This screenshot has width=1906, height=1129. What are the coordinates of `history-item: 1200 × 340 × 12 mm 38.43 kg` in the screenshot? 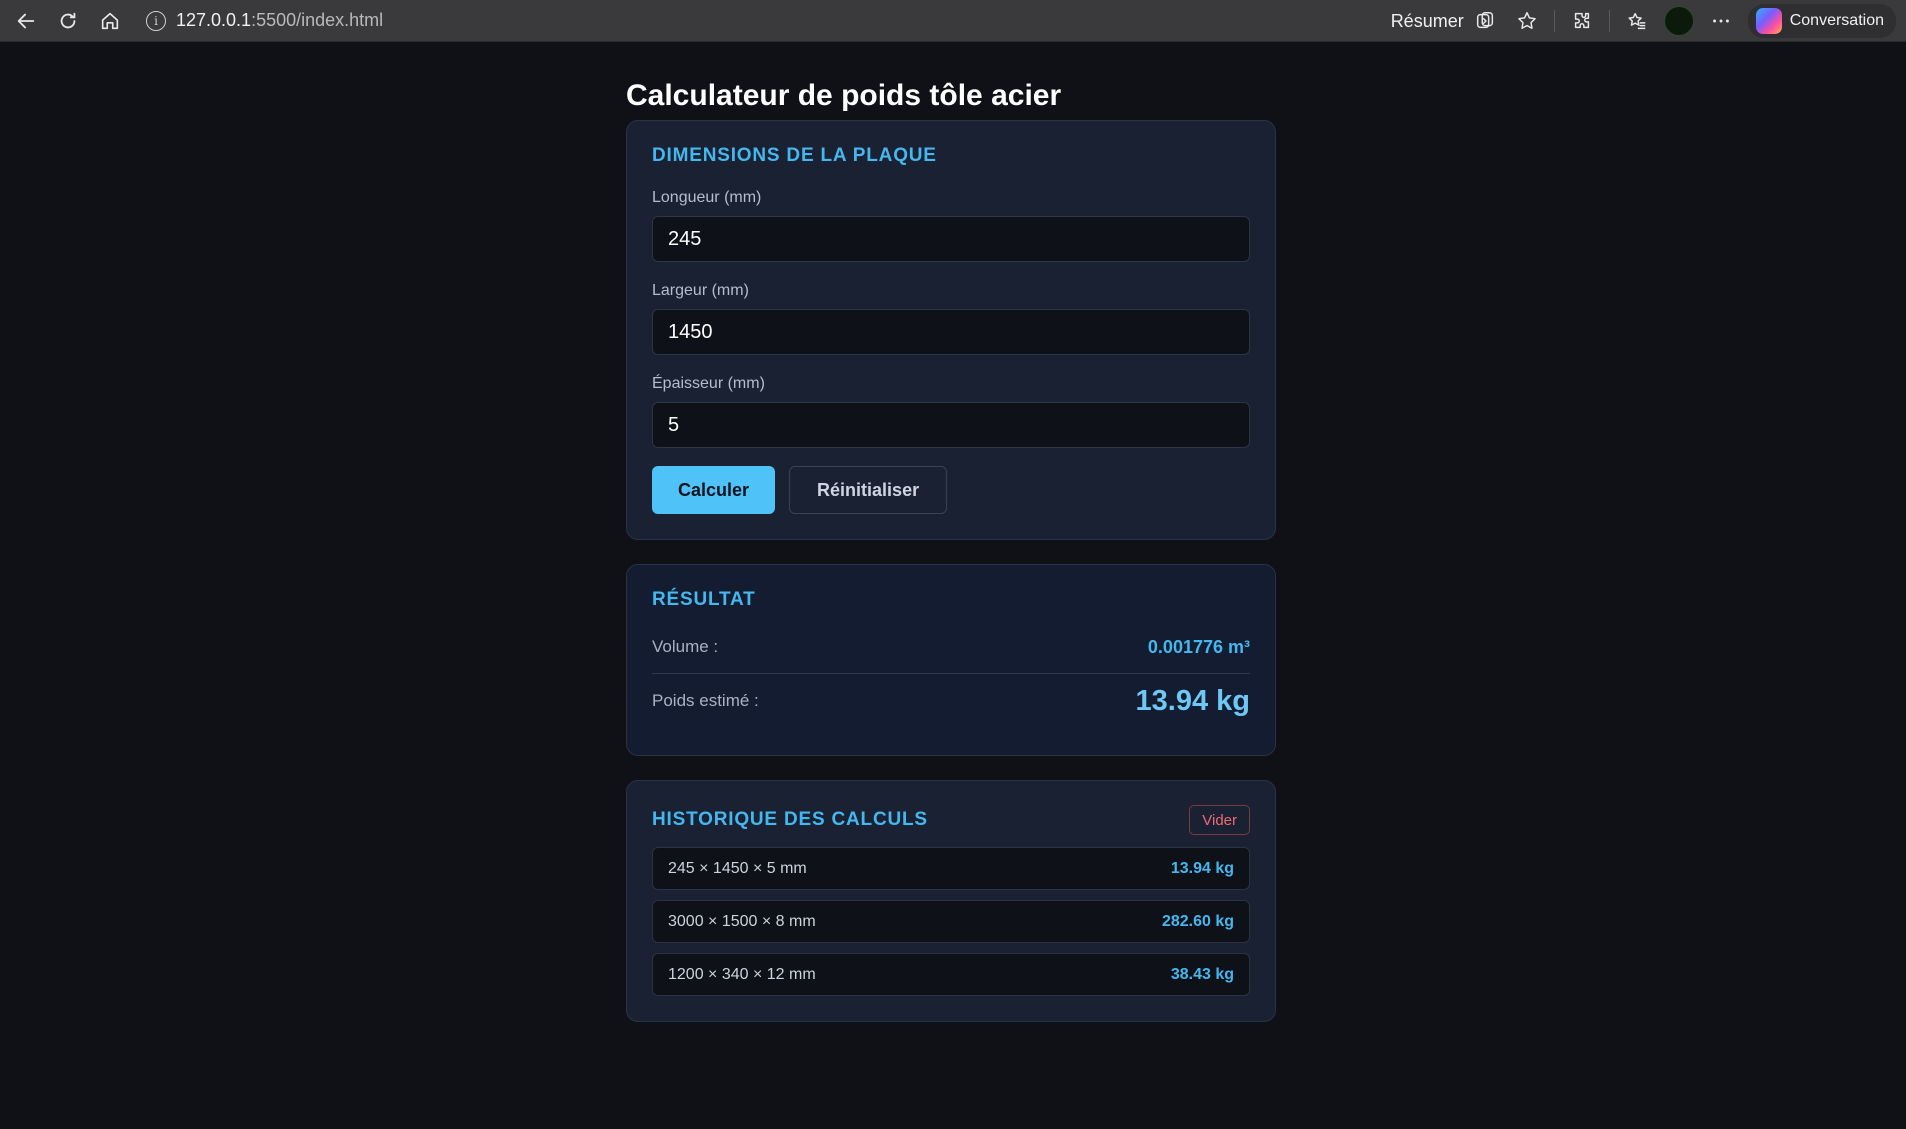 It's located at (951, 974).